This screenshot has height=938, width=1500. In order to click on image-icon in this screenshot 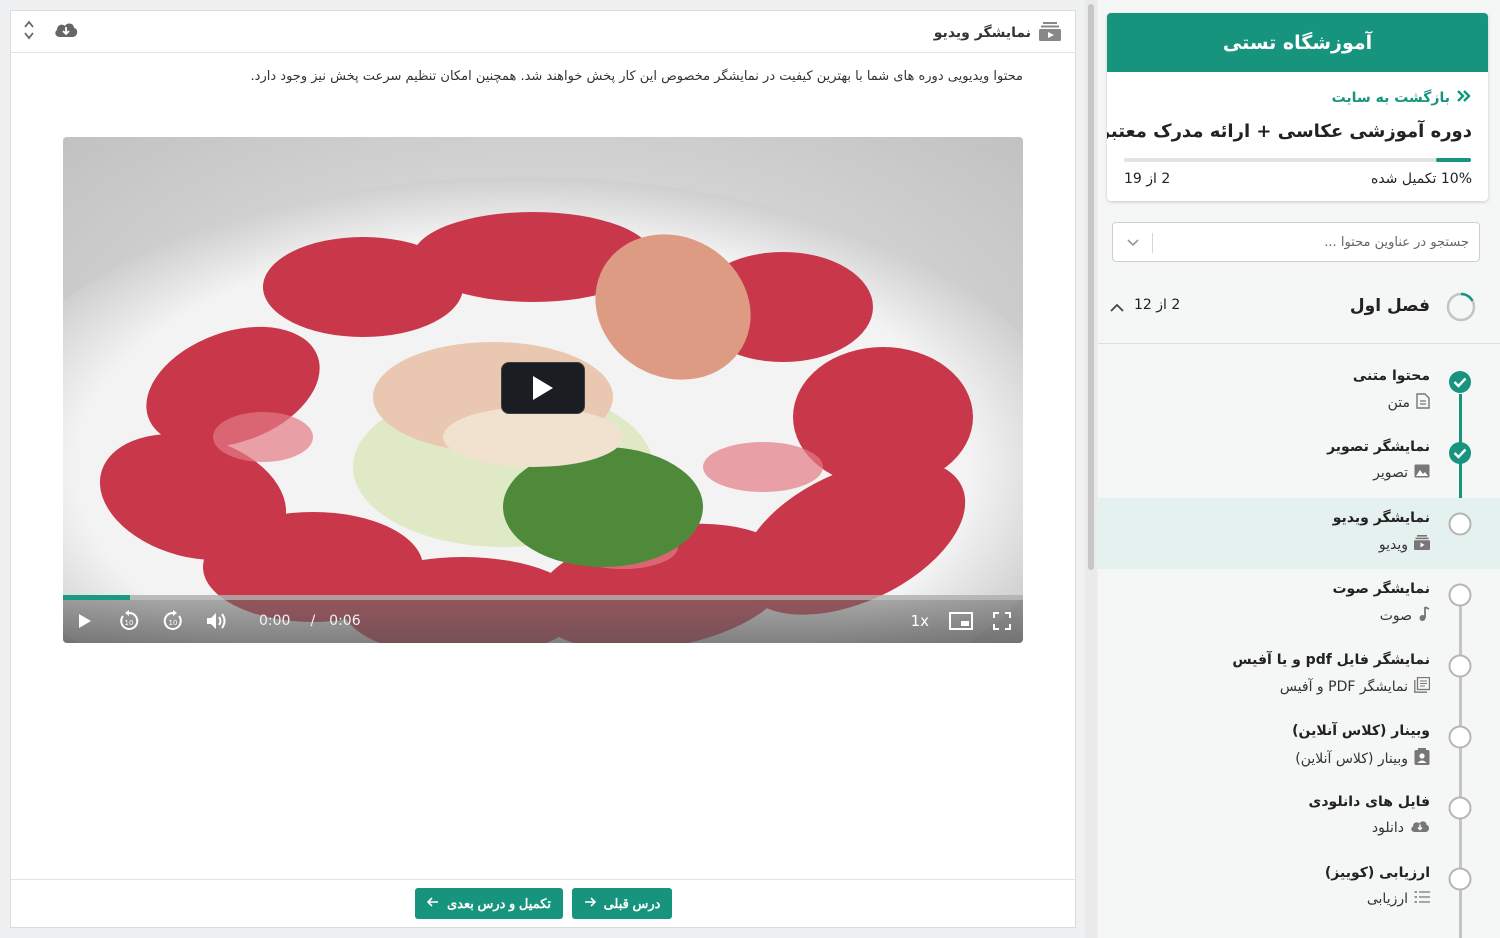, I will do `click(1422, 473)`.